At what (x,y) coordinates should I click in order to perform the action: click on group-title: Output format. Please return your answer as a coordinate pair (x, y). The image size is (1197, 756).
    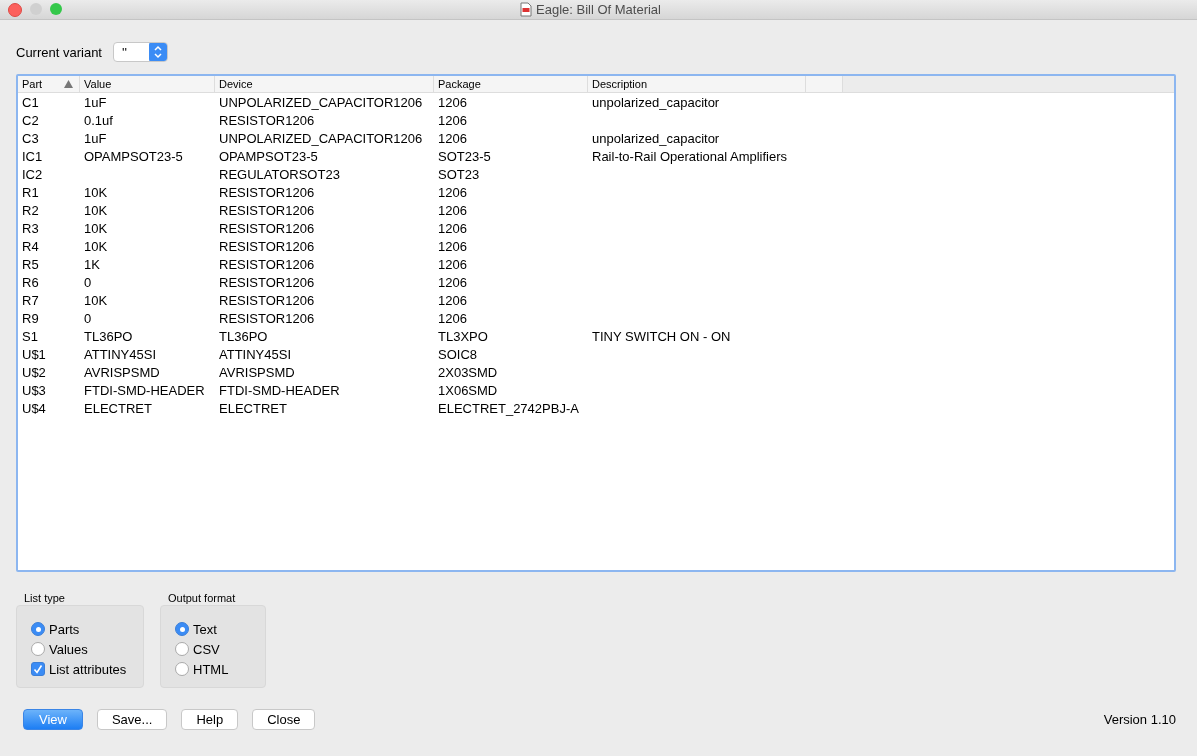
    Looking at the image, I should click on (202, 598).